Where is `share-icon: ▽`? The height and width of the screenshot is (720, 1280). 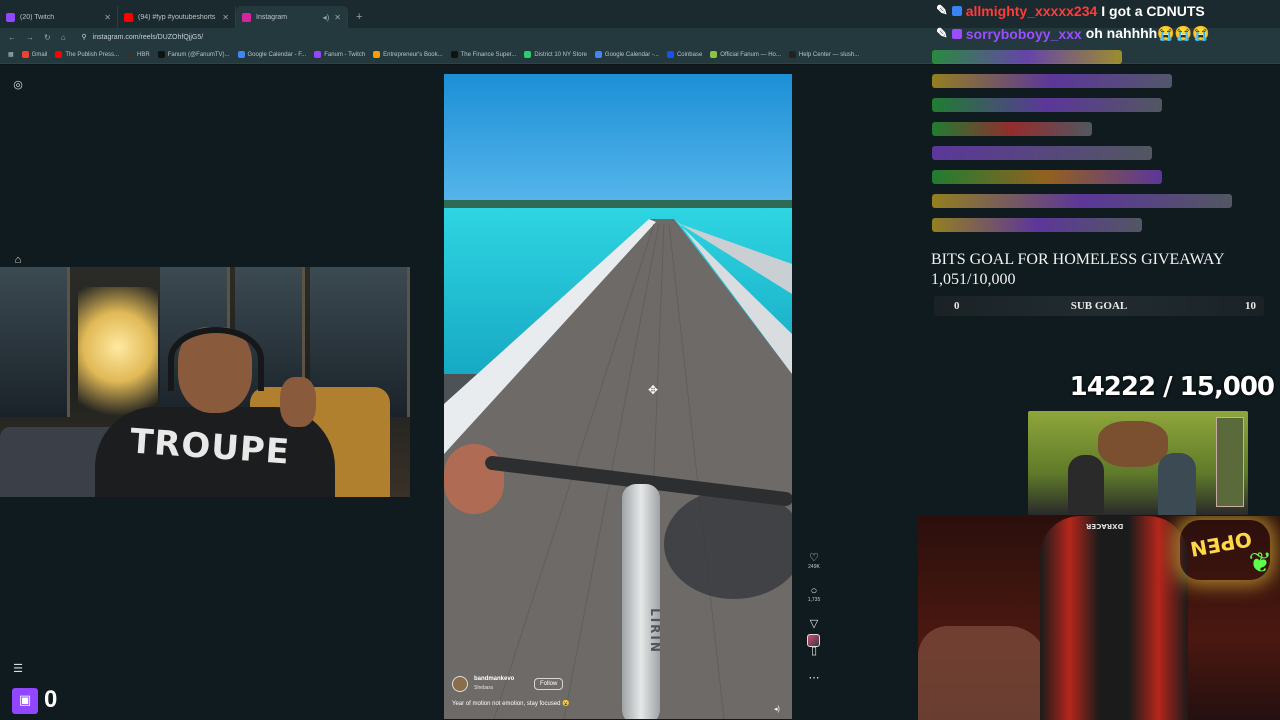 share-icon: ▽ is located at coordinates (814, 624).